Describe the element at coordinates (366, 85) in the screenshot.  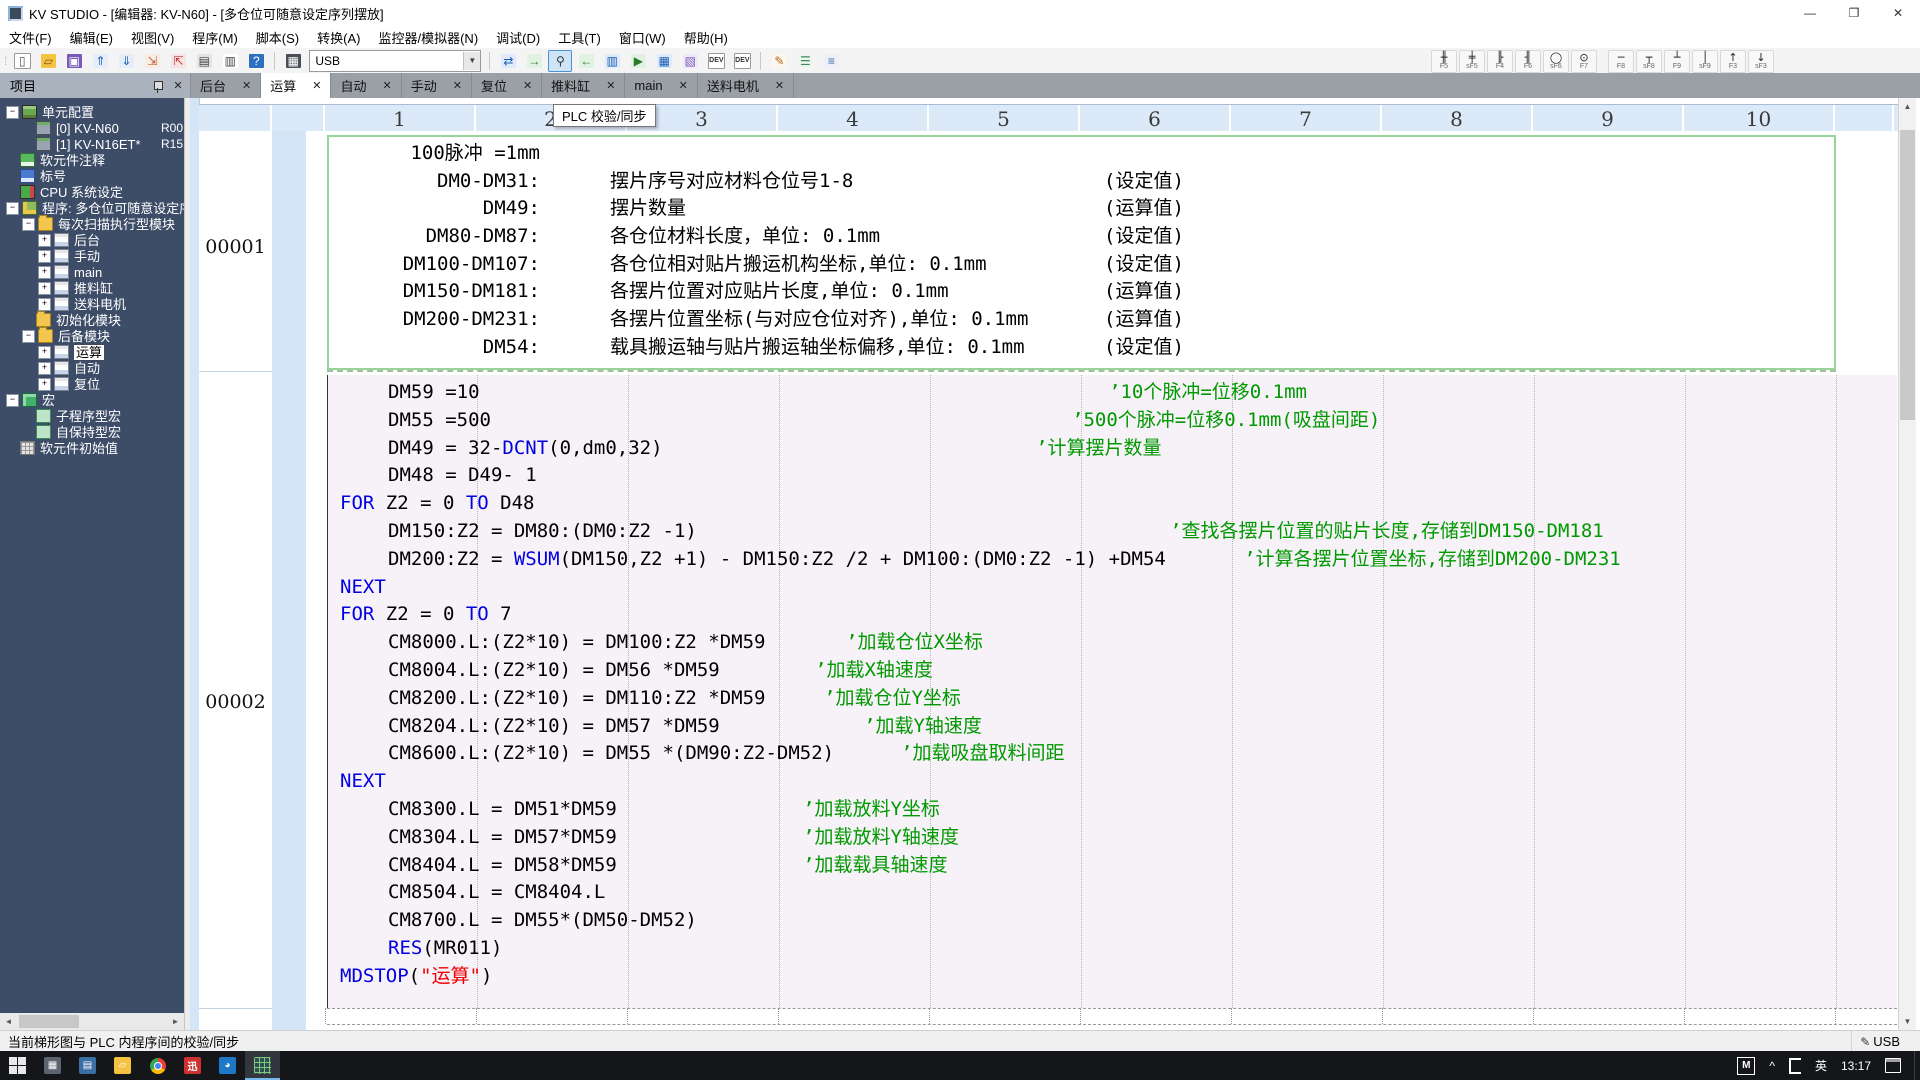
I see `tab-自动: 自动 ✕` at that location.